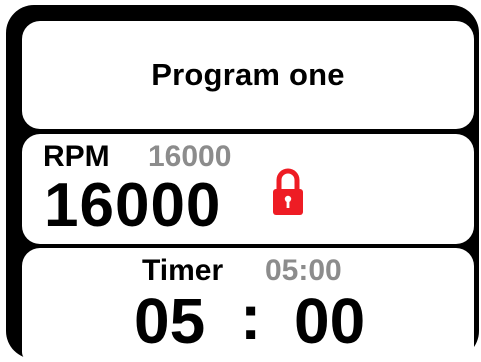 This screenshot has height=362, width=481. Describe the element at coordinates (288, 190) in the screenshot. I see `lock-icon` at that location.